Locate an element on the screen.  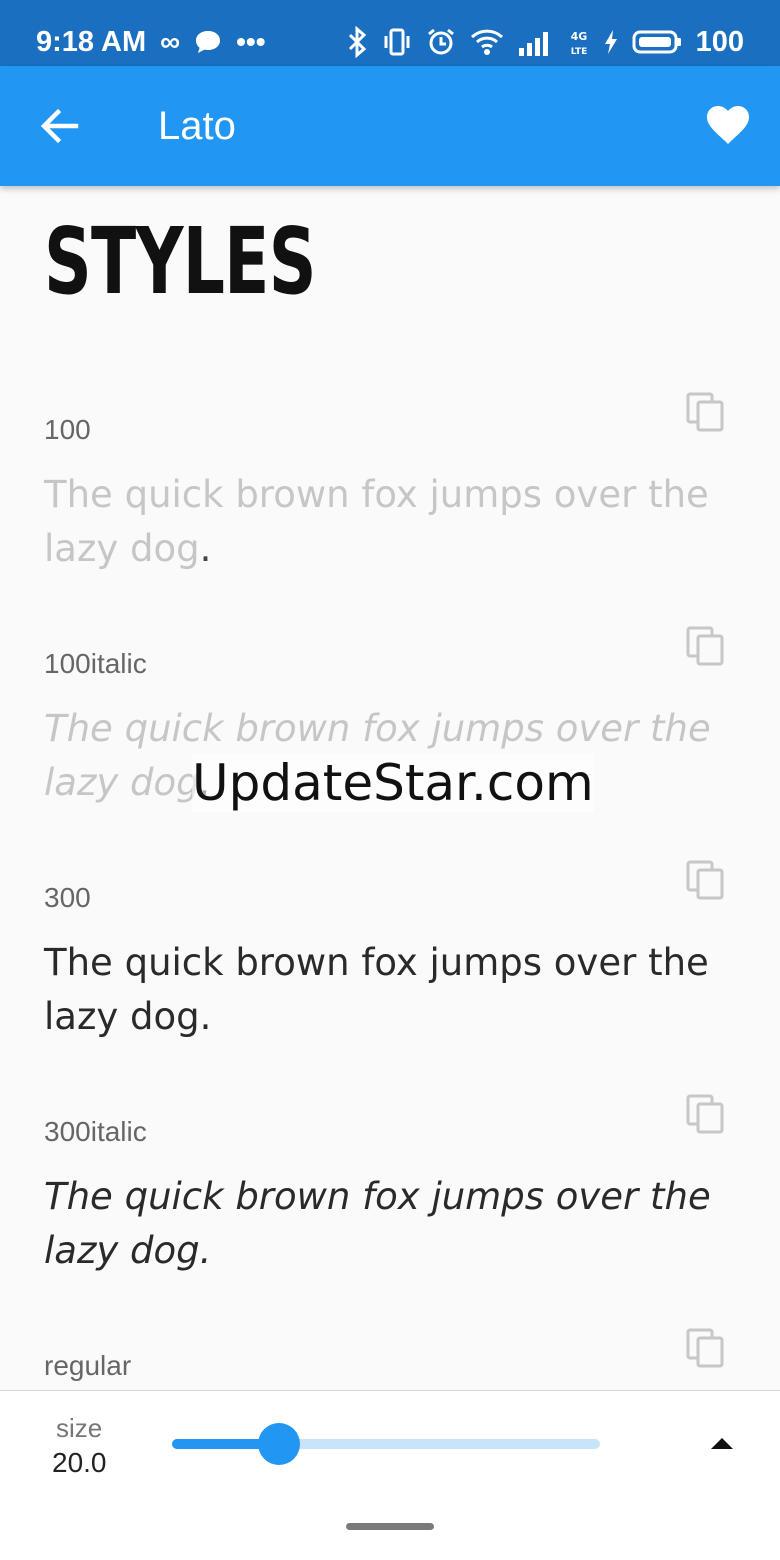
network-4g-lte-icon: 4G LTE is located at coordinates (579, 42).